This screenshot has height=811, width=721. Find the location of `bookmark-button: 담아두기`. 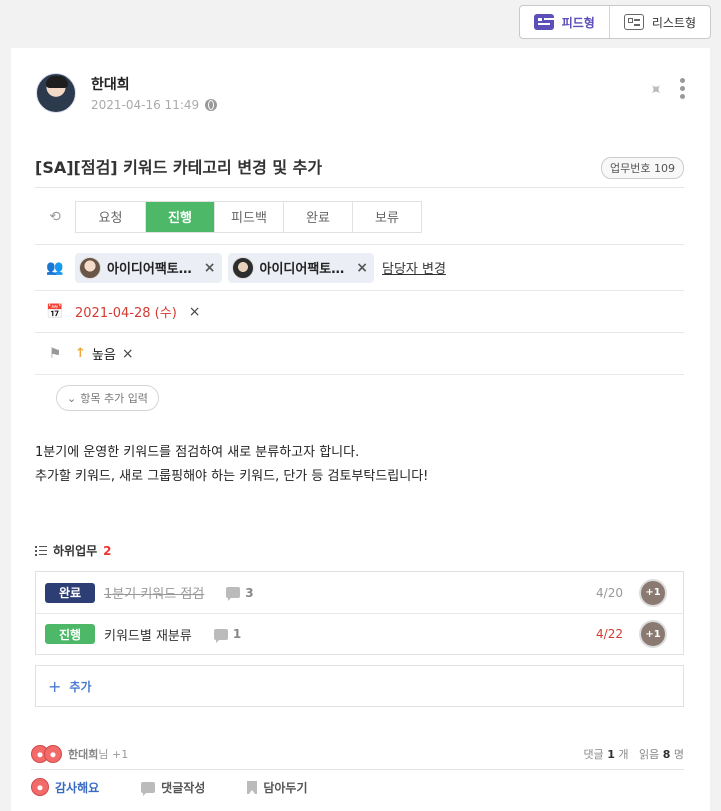

bookmark-button: 담아두기 is located at coordinates (277, 787).